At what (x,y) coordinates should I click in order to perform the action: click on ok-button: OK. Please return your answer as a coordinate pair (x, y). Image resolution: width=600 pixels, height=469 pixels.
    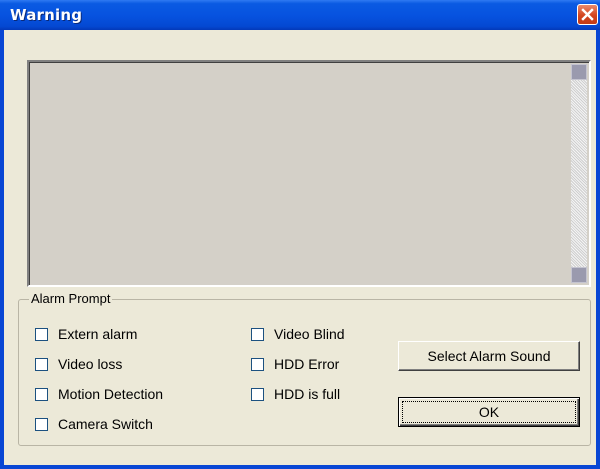
    Looking at the image, I should click on (489, 412).